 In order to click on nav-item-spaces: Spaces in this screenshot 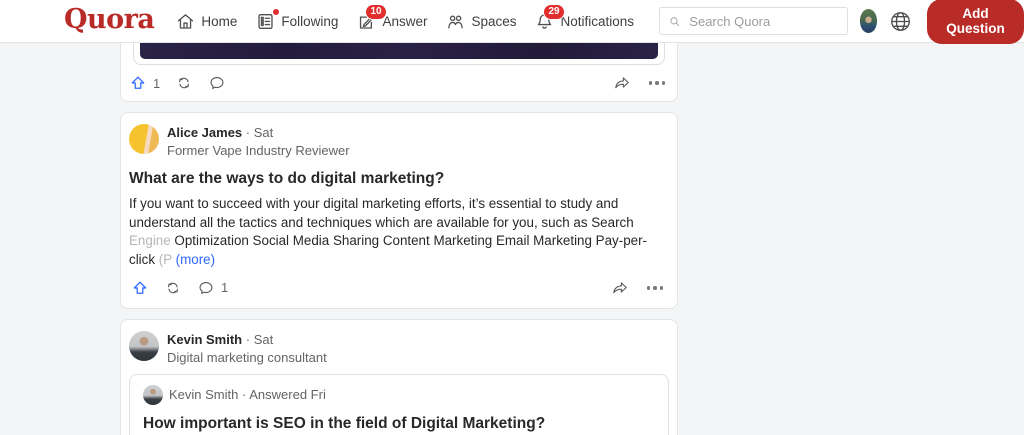, I will do `click(480, 21)`.